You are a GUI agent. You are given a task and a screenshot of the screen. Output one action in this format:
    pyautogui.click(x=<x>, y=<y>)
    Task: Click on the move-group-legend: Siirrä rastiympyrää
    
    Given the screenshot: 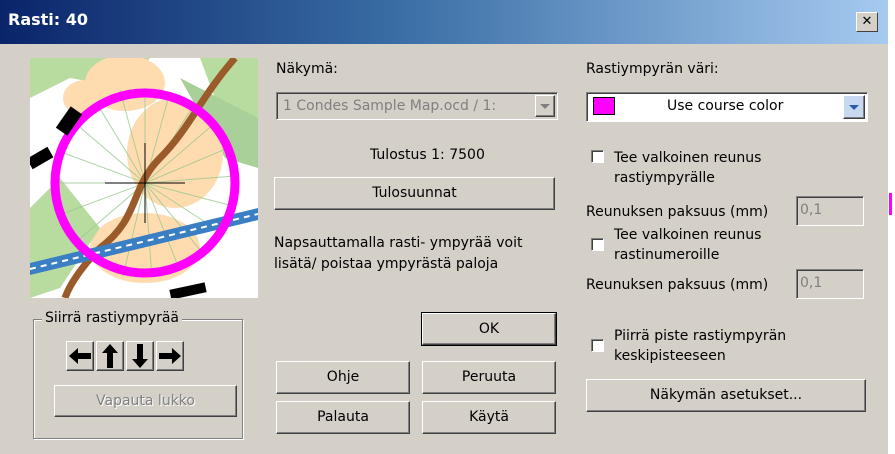 What is the action you would take?
    pyautogui.click(x=112, y=318)
    